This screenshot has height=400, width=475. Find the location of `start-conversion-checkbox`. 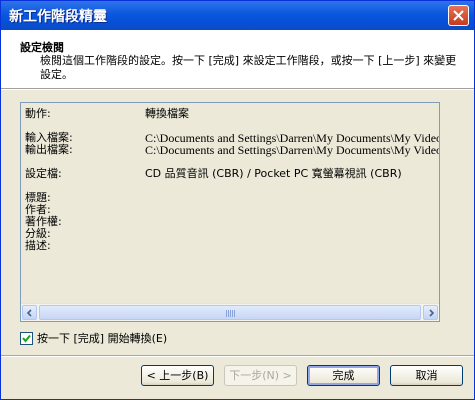

start-conversion-checkbox is located at coordinates (26, 338).